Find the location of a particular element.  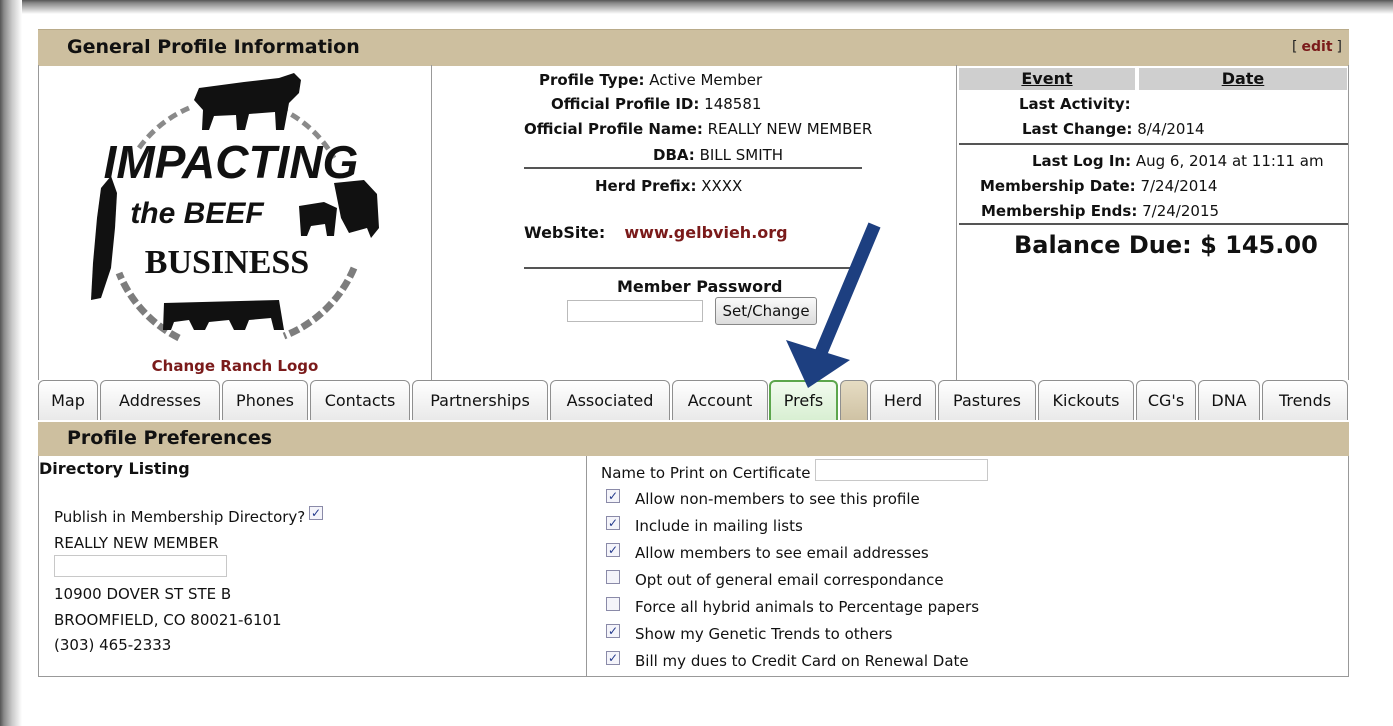

tab-partnerships: Partnerships is located at coordinates (480, 400).